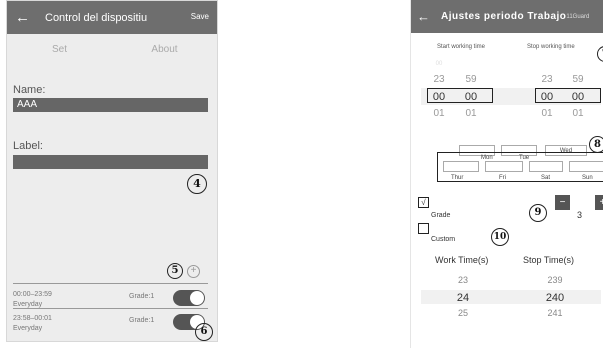 The height and width of the screenshot is (348, 603). Describe the element at coordinates (600, 54) in the screenshot. I see `callout-7: 7` at that location.